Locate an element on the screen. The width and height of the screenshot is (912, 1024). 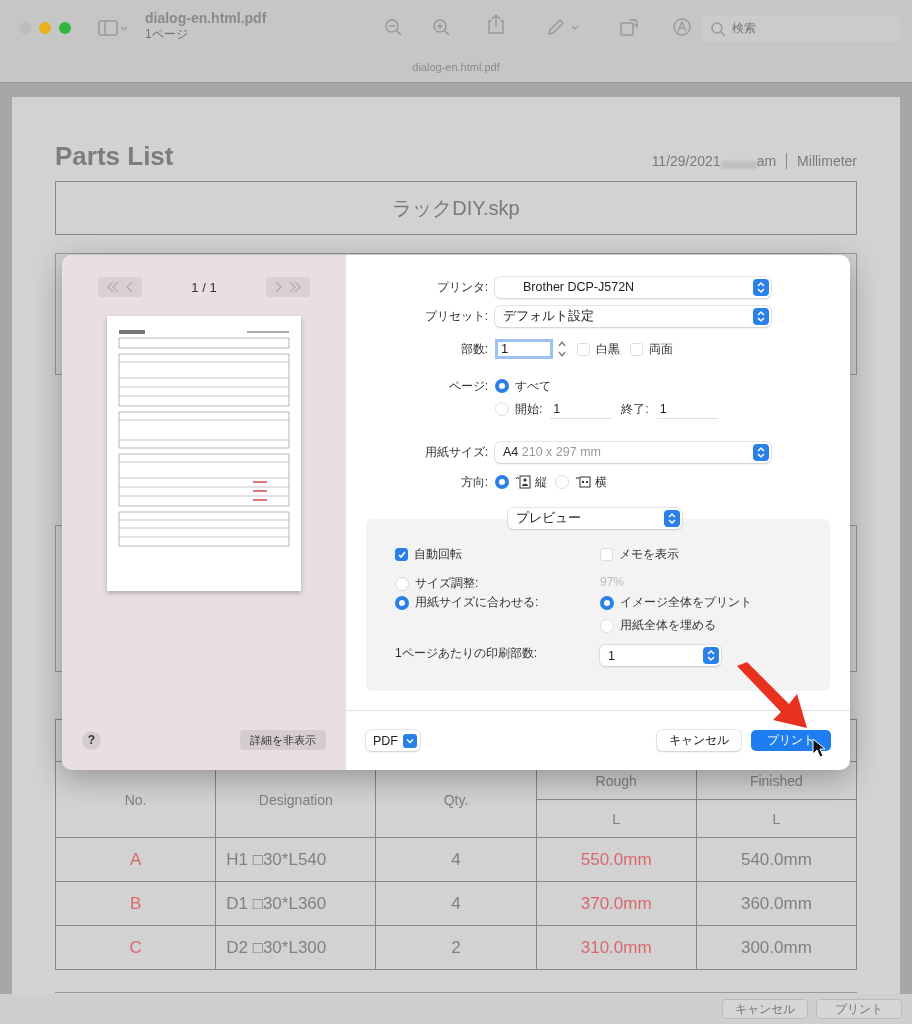
copies-field: 1 is located at coordinates (524, 349).